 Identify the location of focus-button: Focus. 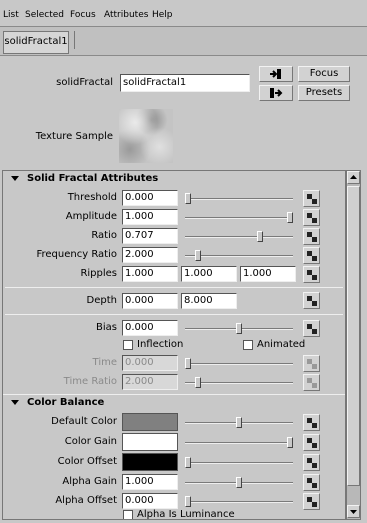
(324, 74).